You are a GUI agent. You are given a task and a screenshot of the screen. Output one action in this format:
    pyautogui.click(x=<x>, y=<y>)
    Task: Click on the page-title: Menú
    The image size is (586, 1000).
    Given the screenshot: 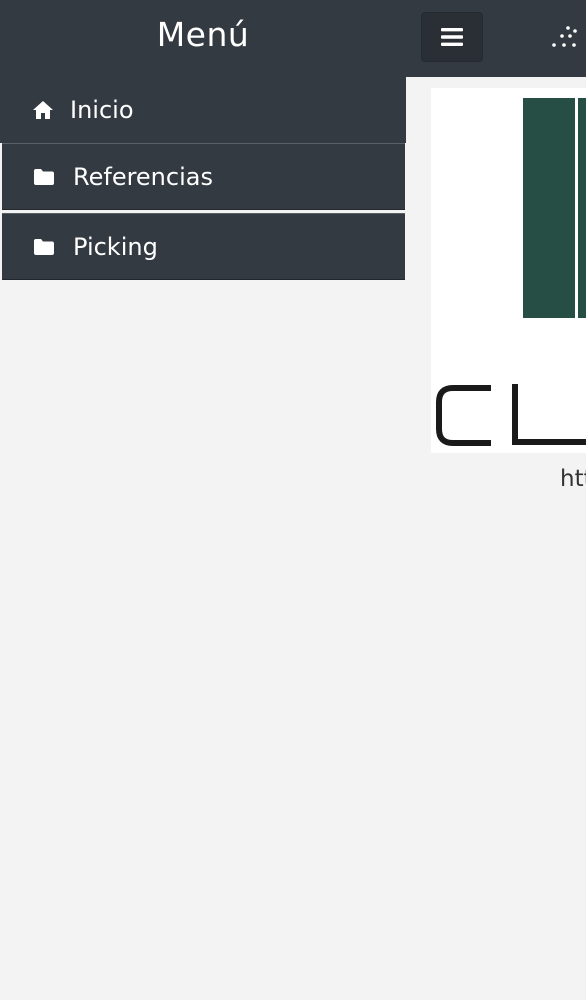 What is the action you would take?
    pyautogui.click(x=203, y=34)
    